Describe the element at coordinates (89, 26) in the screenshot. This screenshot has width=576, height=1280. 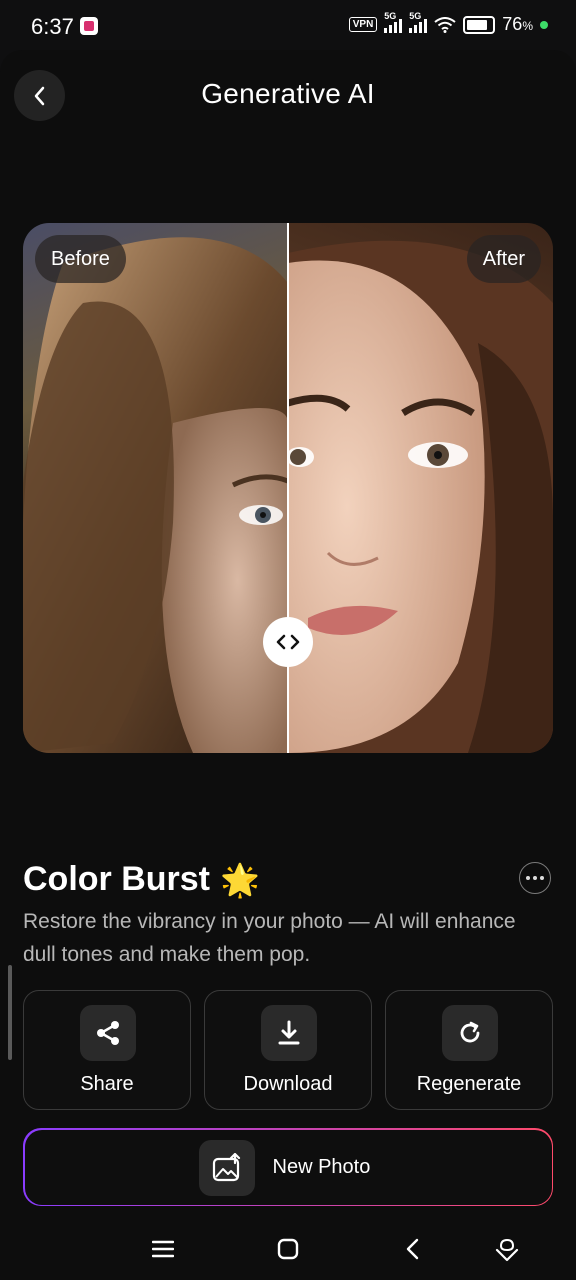
I see `app-notification-icon` at that location.